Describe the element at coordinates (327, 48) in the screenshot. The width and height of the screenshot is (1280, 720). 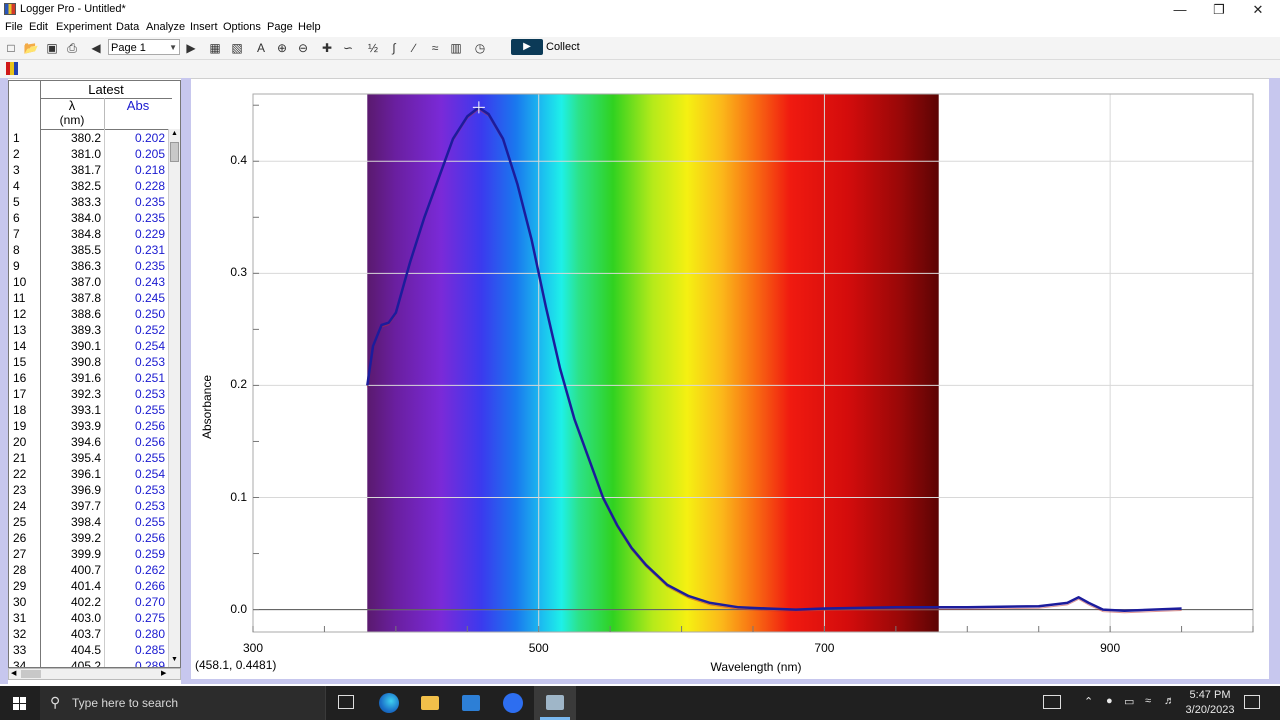
I see `examine-icon: ✚` at that location.